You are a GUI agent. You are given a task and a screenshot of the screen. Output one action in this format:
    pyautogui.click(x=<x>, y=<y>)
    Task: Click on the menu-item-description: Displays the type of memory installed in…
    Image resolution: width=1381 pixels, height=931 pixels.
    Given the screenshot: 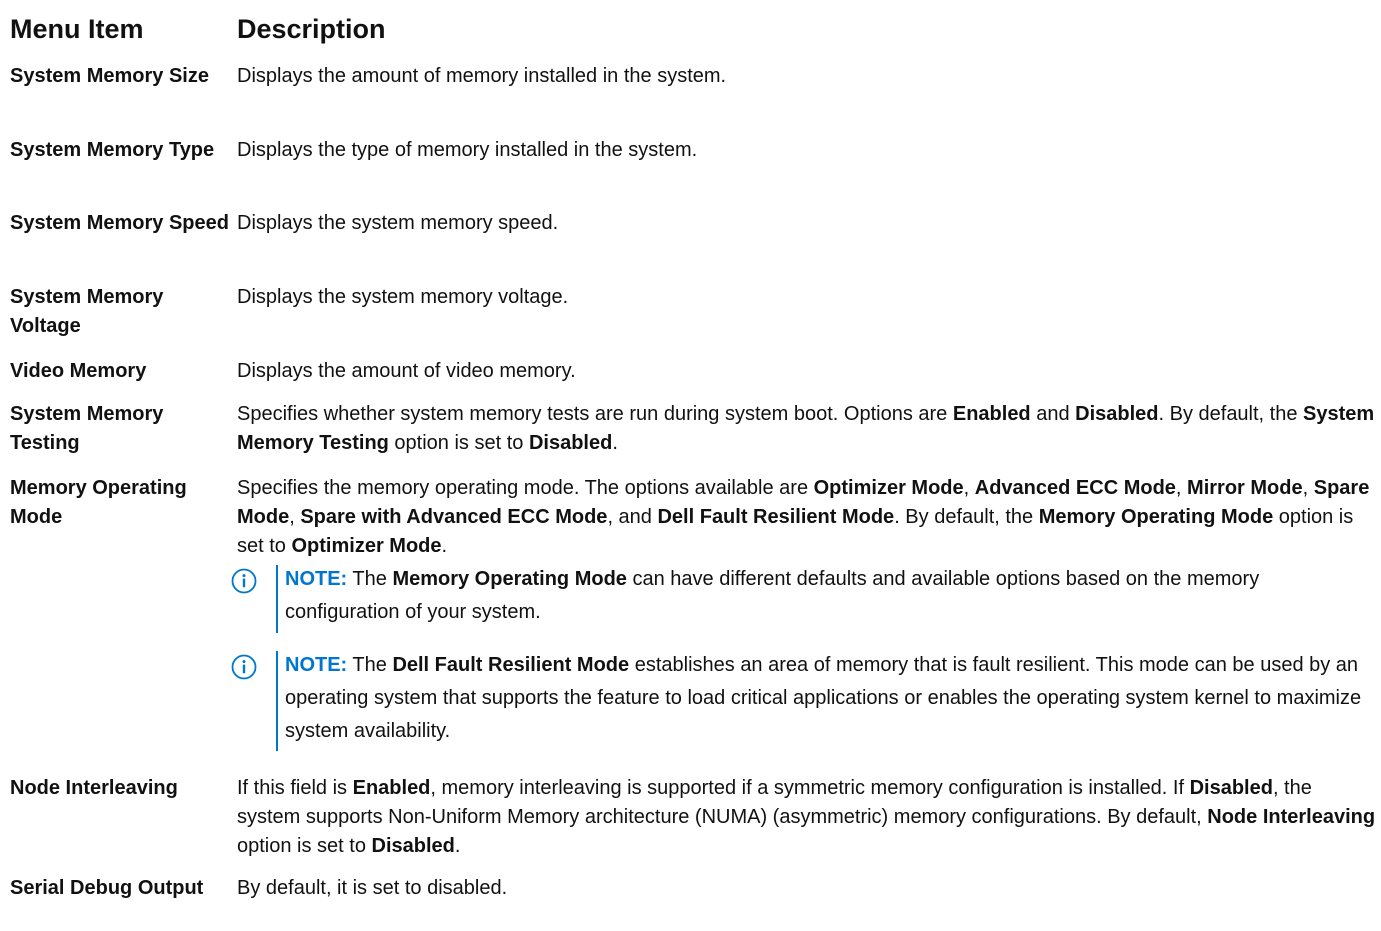 What is the action you would take?
    pyautogui.click(x=467, y=150)
    